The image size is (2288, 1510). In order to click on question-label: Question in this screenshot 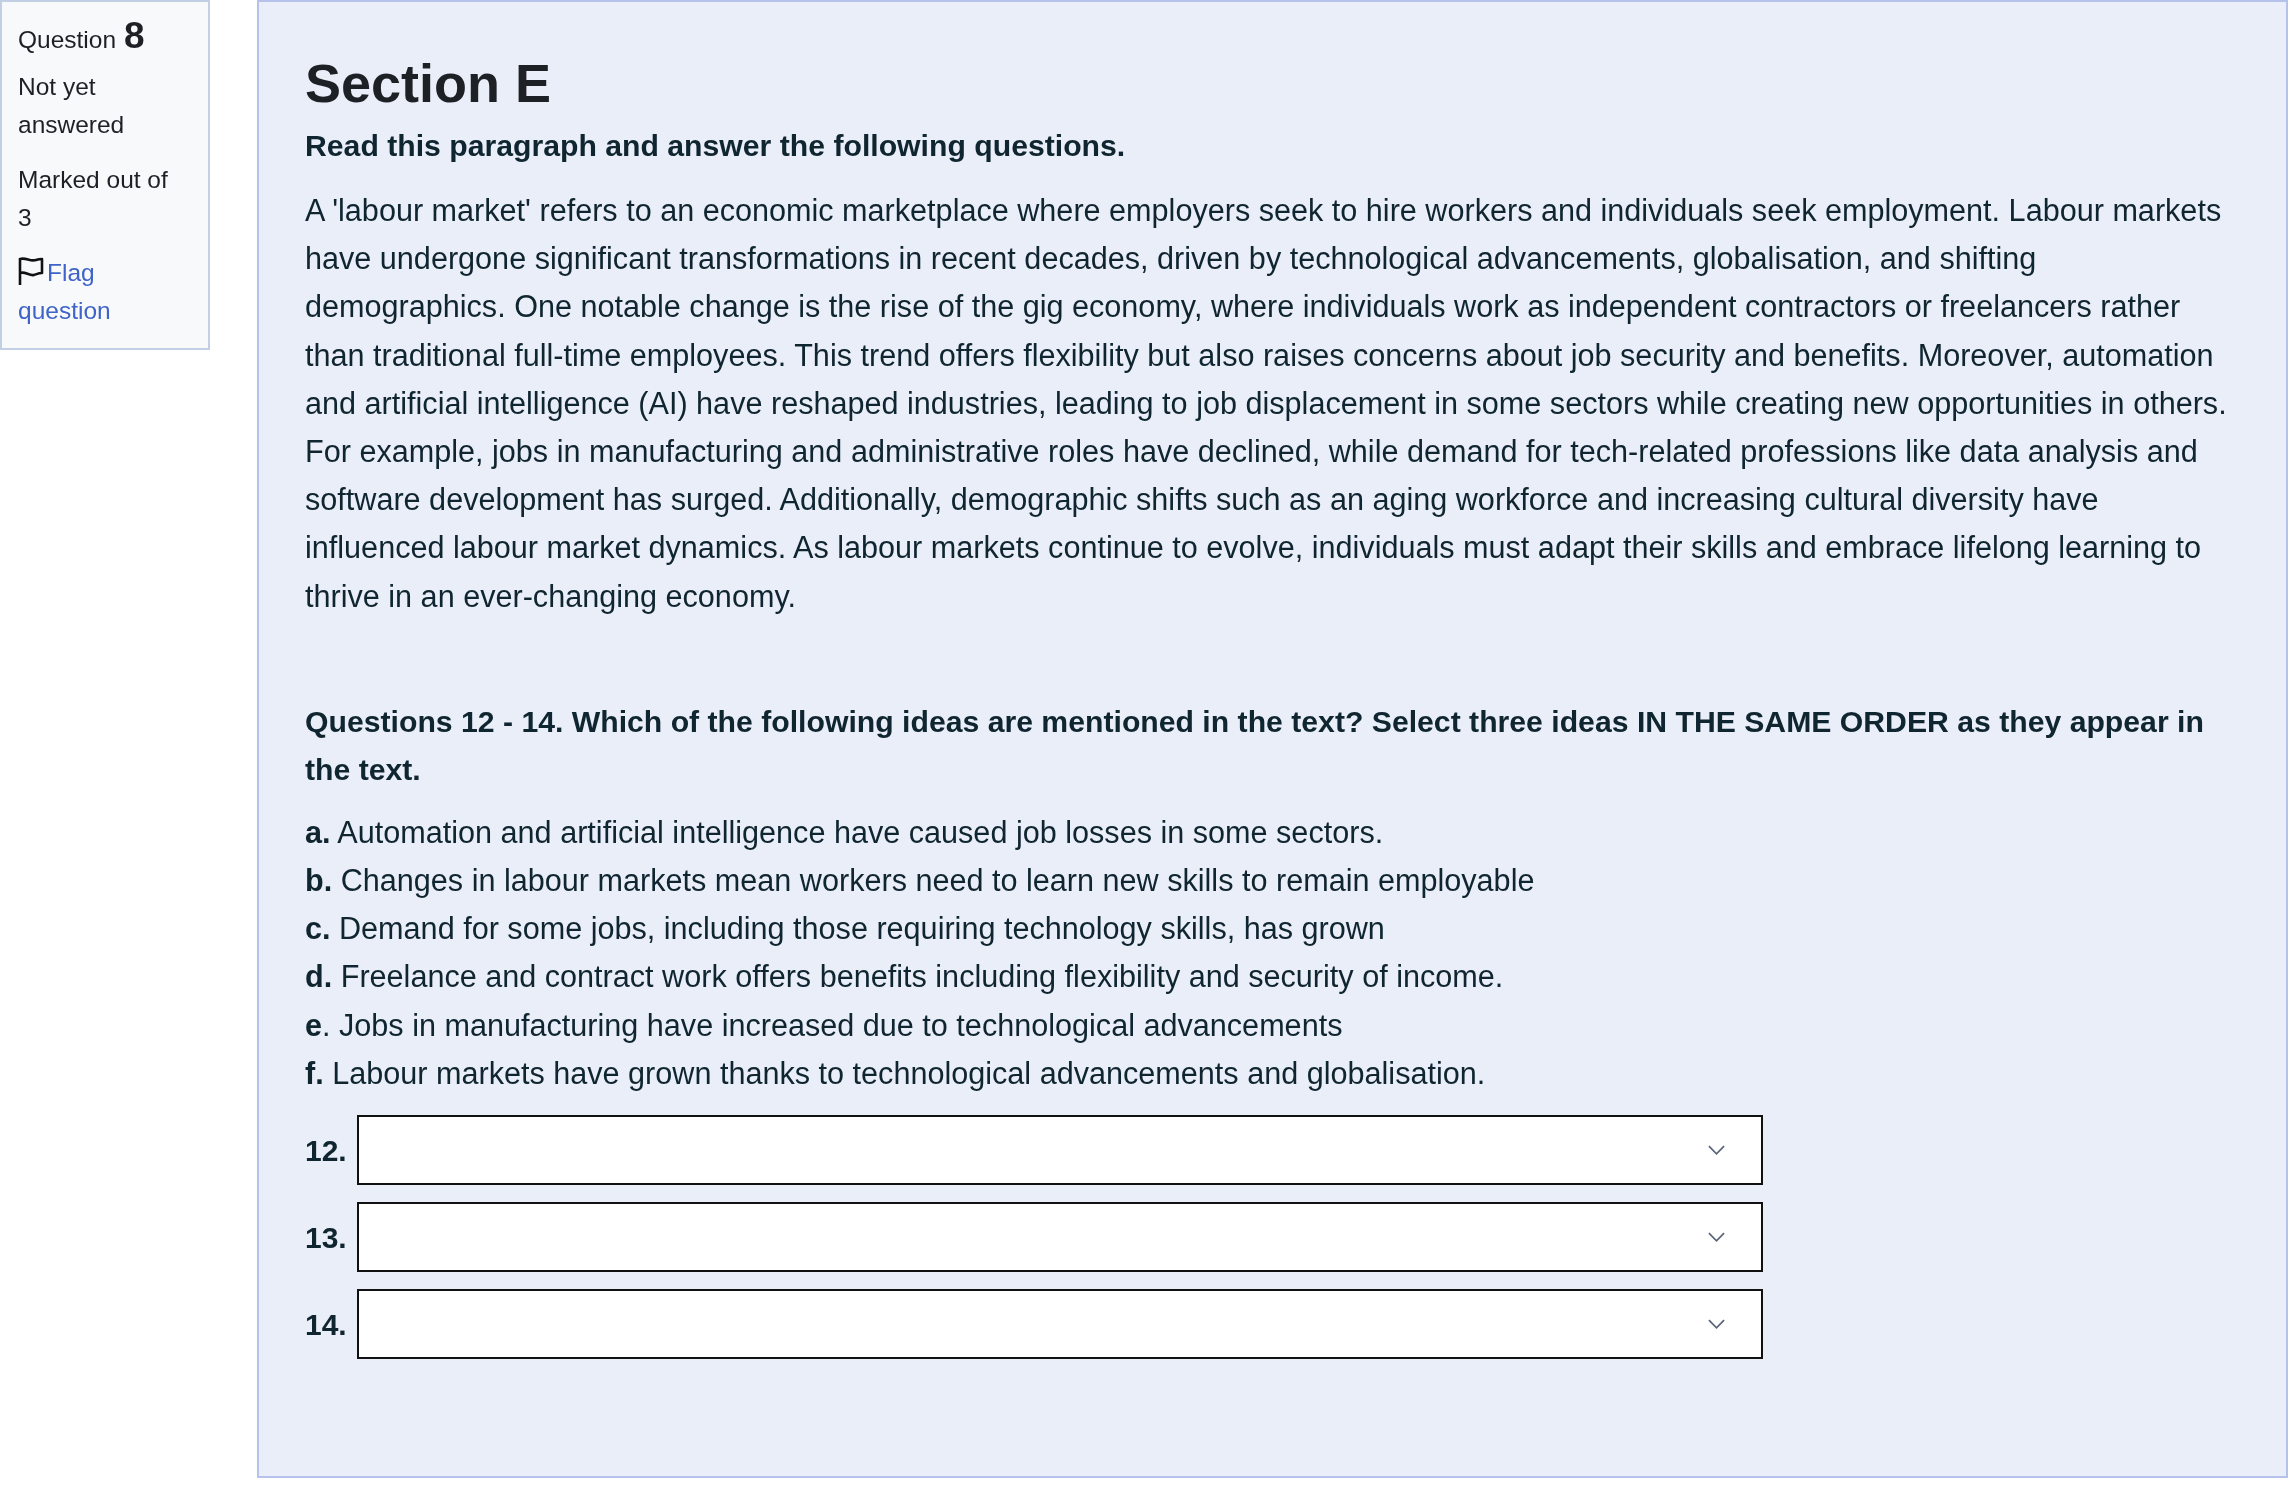, I will do `click(67, 39)`.